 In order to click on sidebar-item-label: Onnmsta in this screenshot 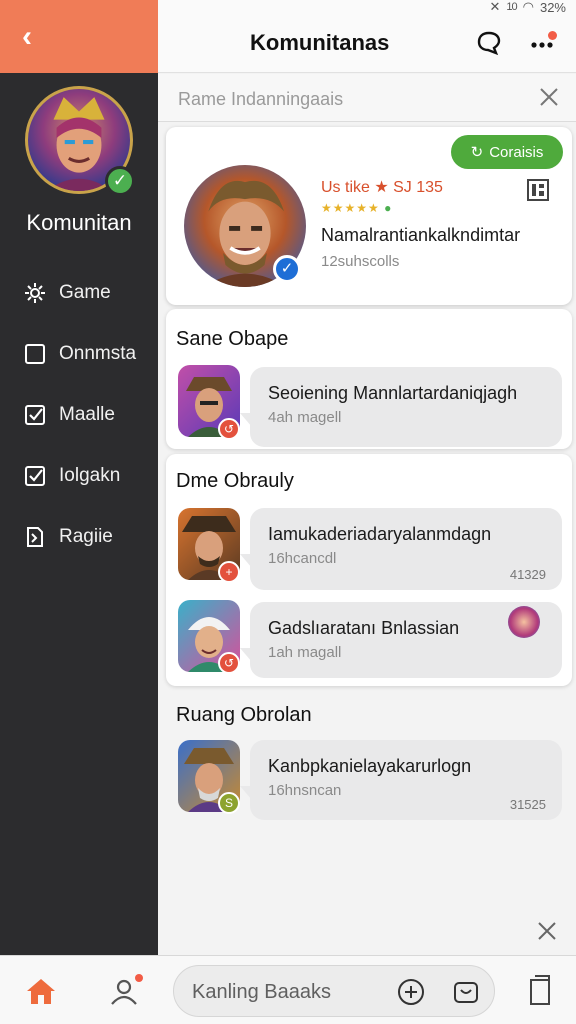, I will do `click(98, 353)`.